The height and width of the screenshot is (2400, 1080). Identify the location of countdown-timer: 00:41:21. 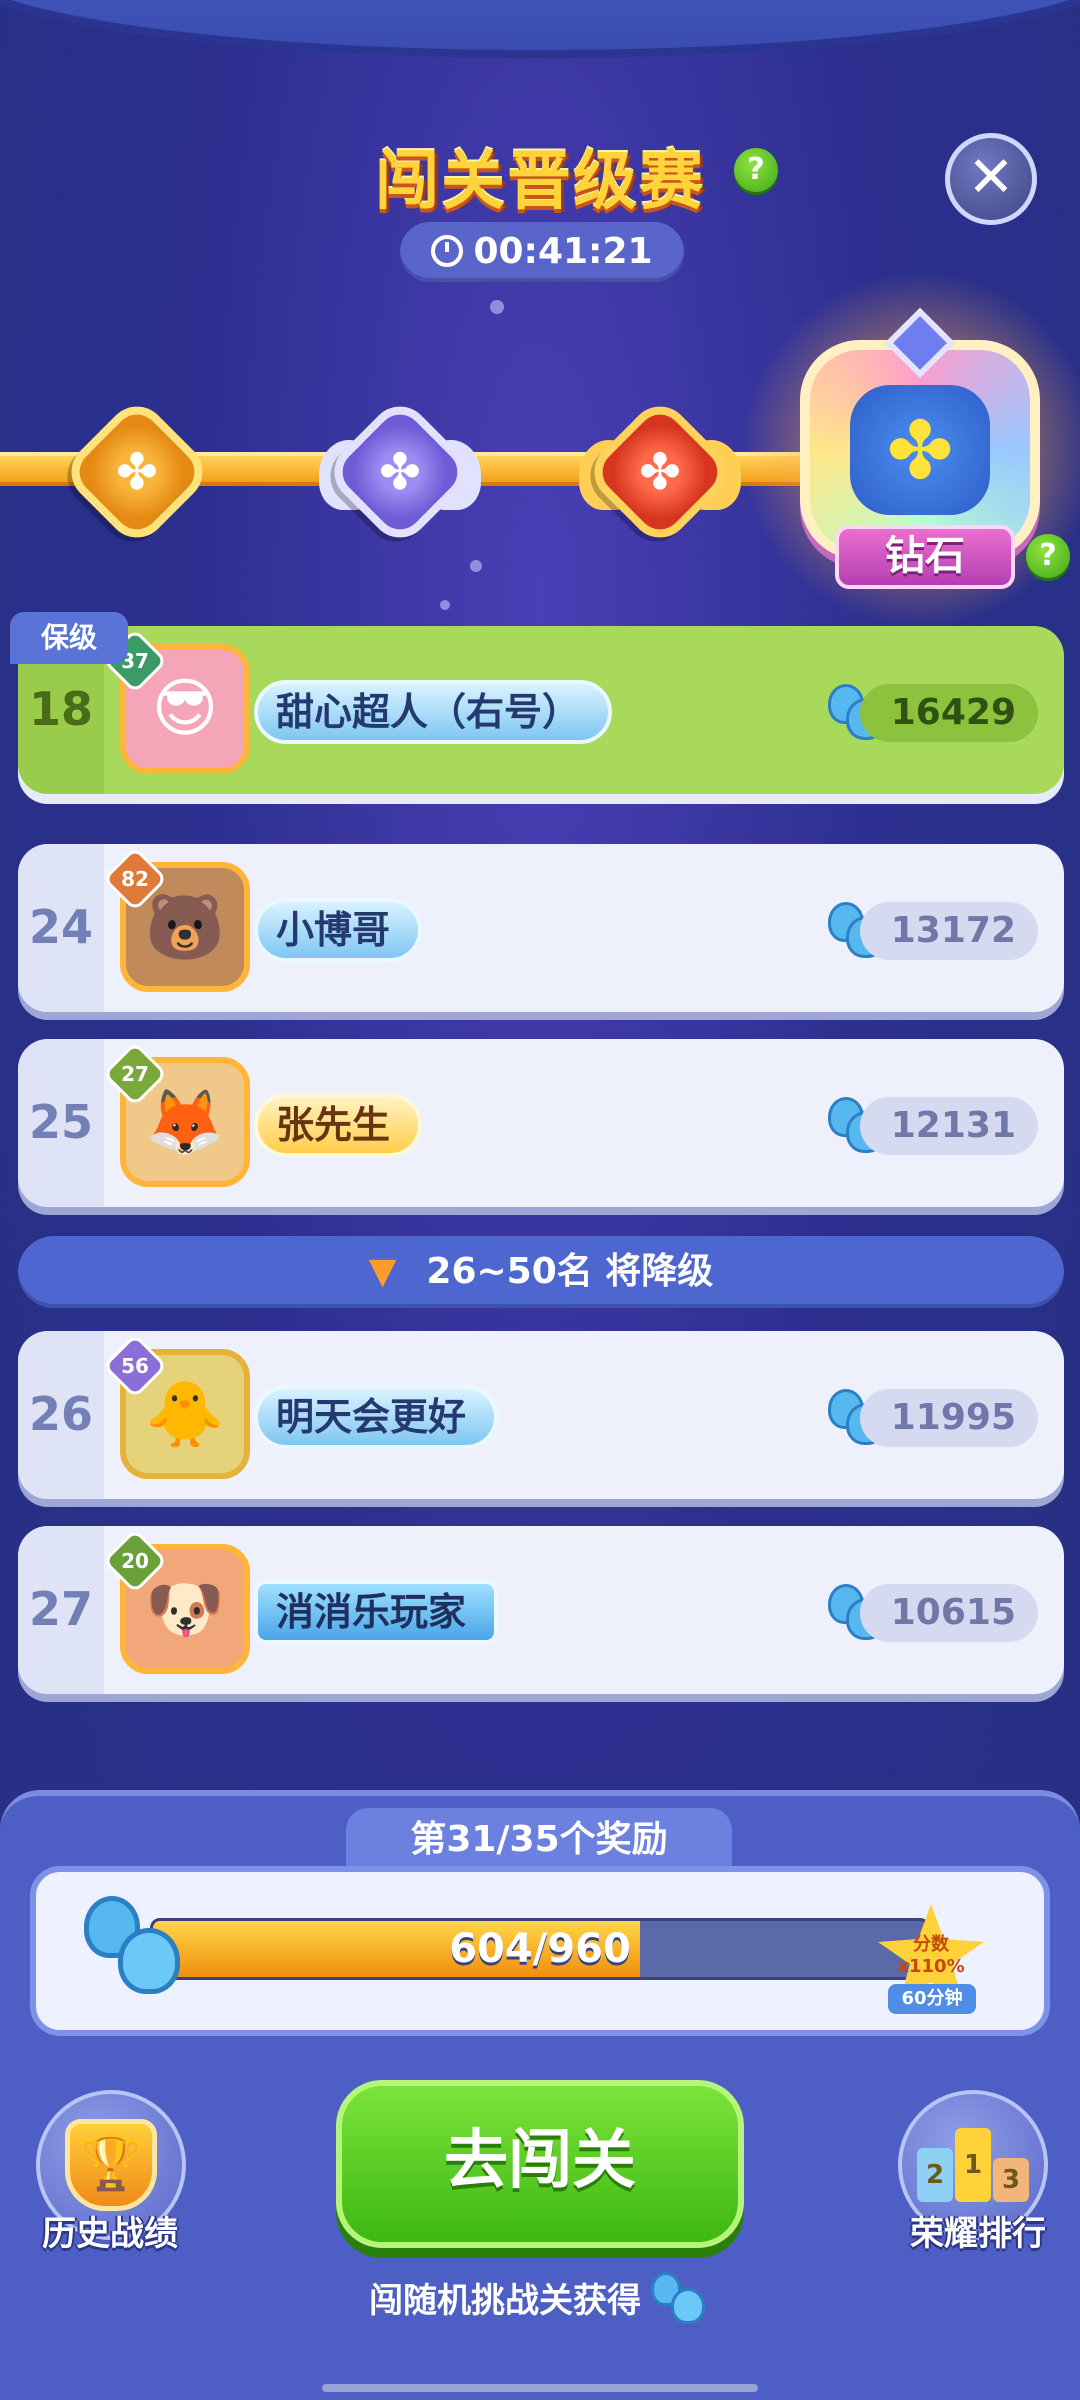
(542, 252).